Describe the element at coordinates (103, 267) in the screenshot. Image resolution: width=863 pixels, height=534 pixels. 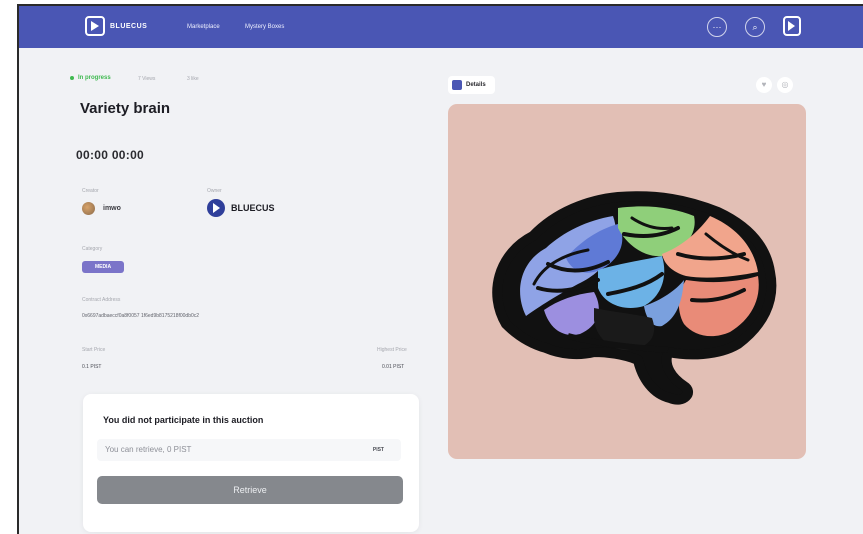
I see `category-tag: MEDIA` at that location.